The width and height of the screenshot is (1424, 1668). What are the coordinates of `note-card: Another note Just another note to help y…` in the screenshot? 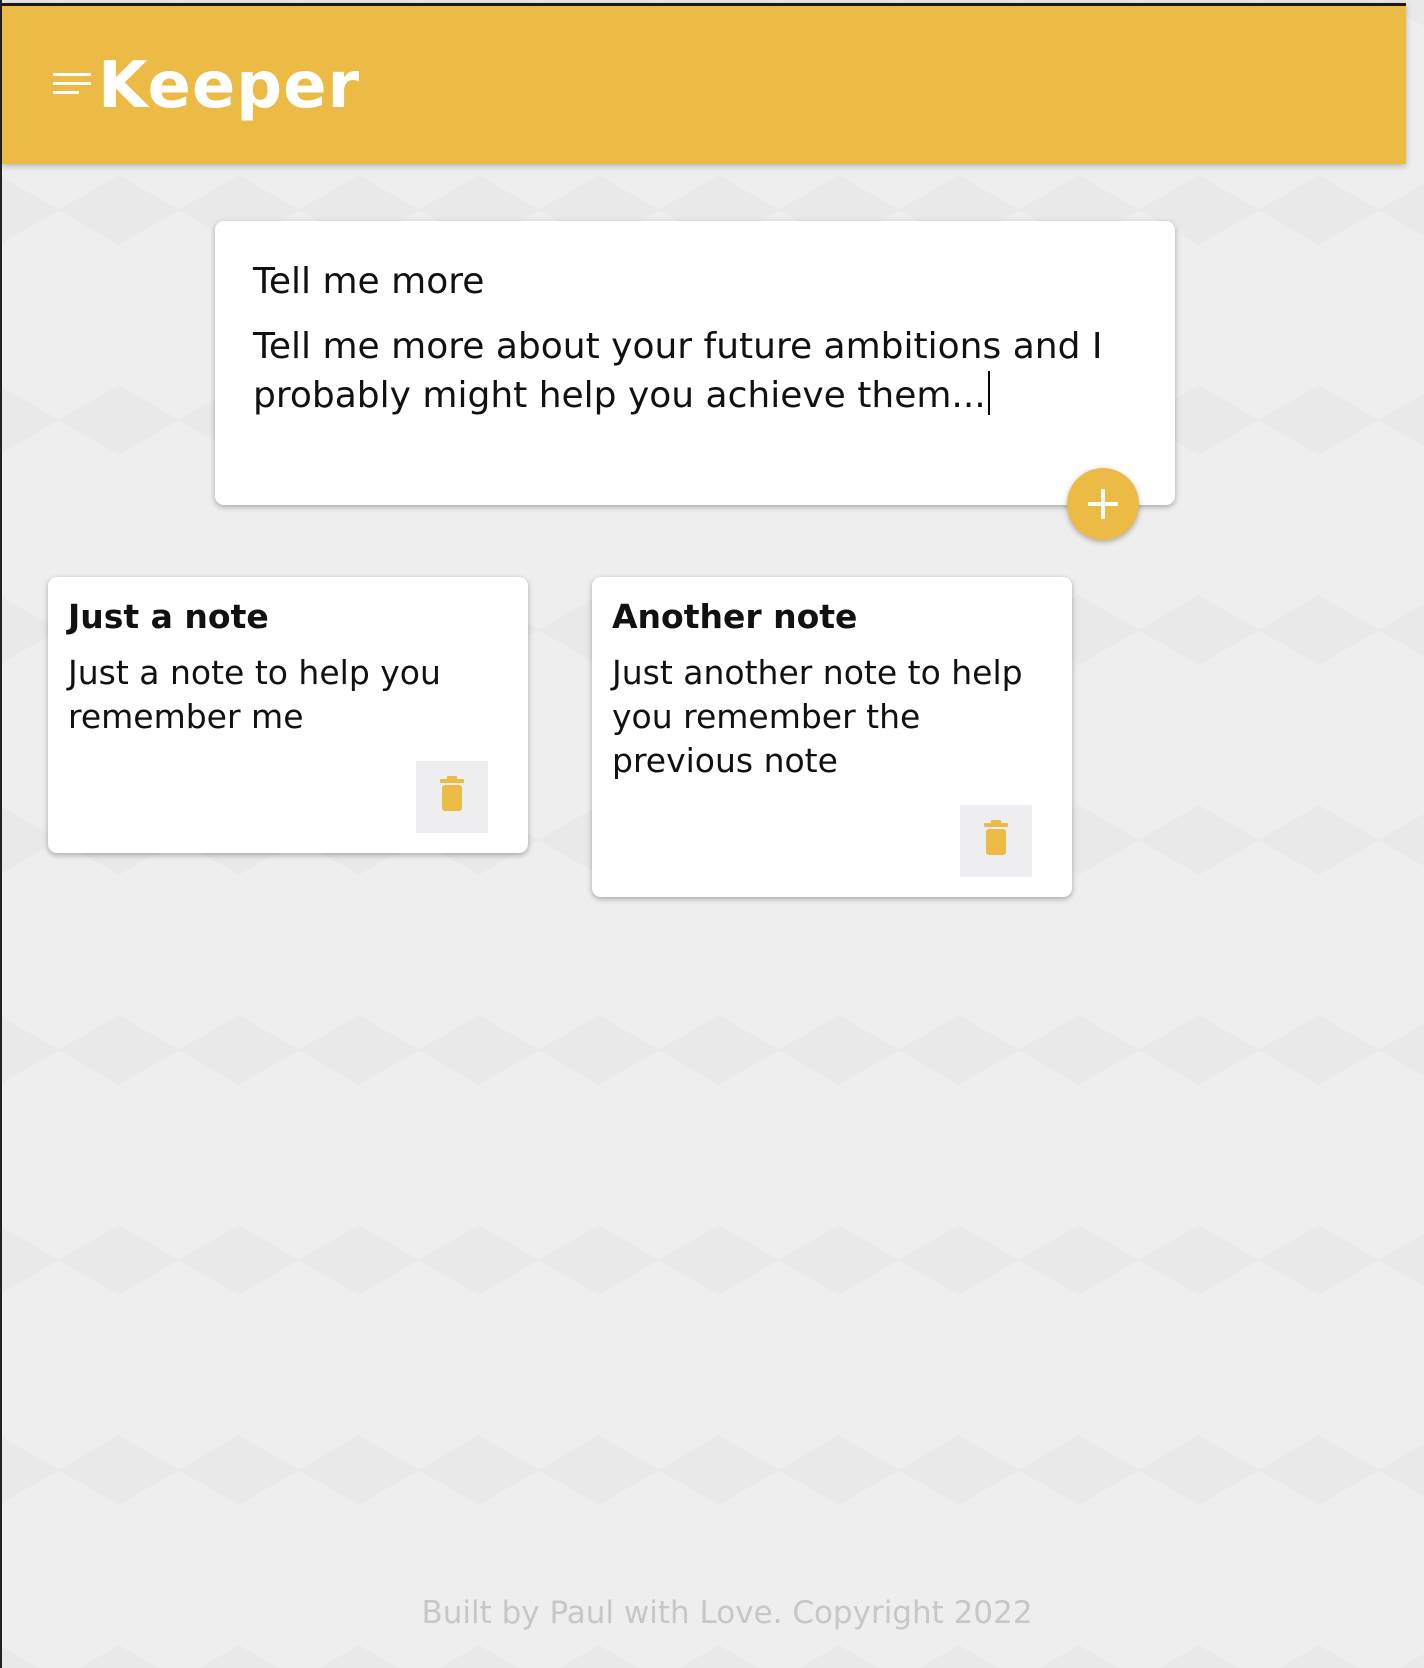 It's located at (832, 737).